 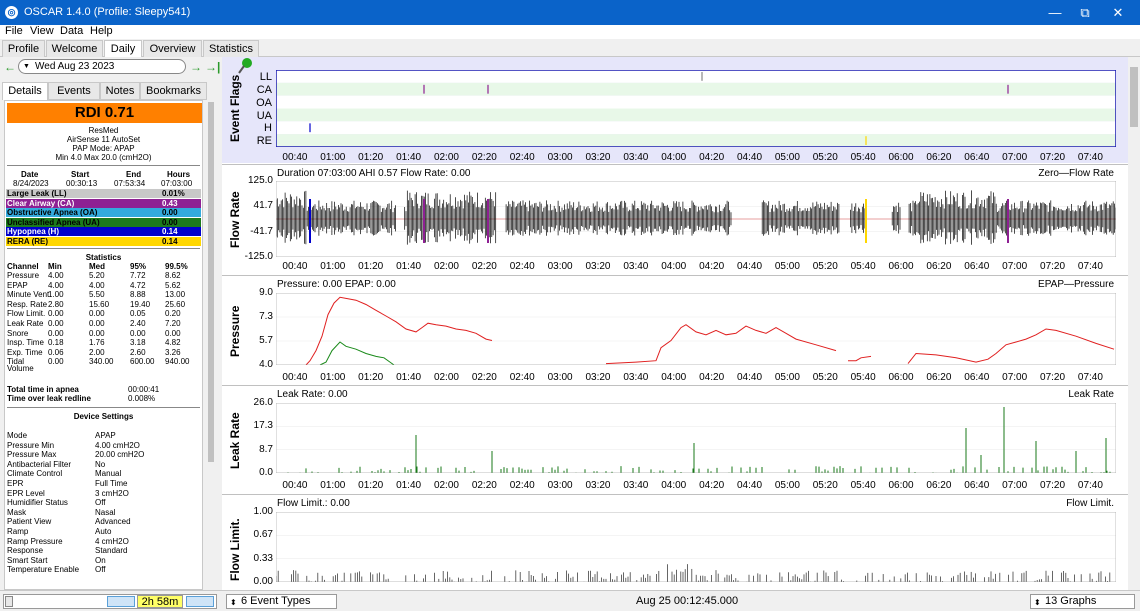 I want to click on time-range-slider: 2h 58m, so click(x=110, y=601).